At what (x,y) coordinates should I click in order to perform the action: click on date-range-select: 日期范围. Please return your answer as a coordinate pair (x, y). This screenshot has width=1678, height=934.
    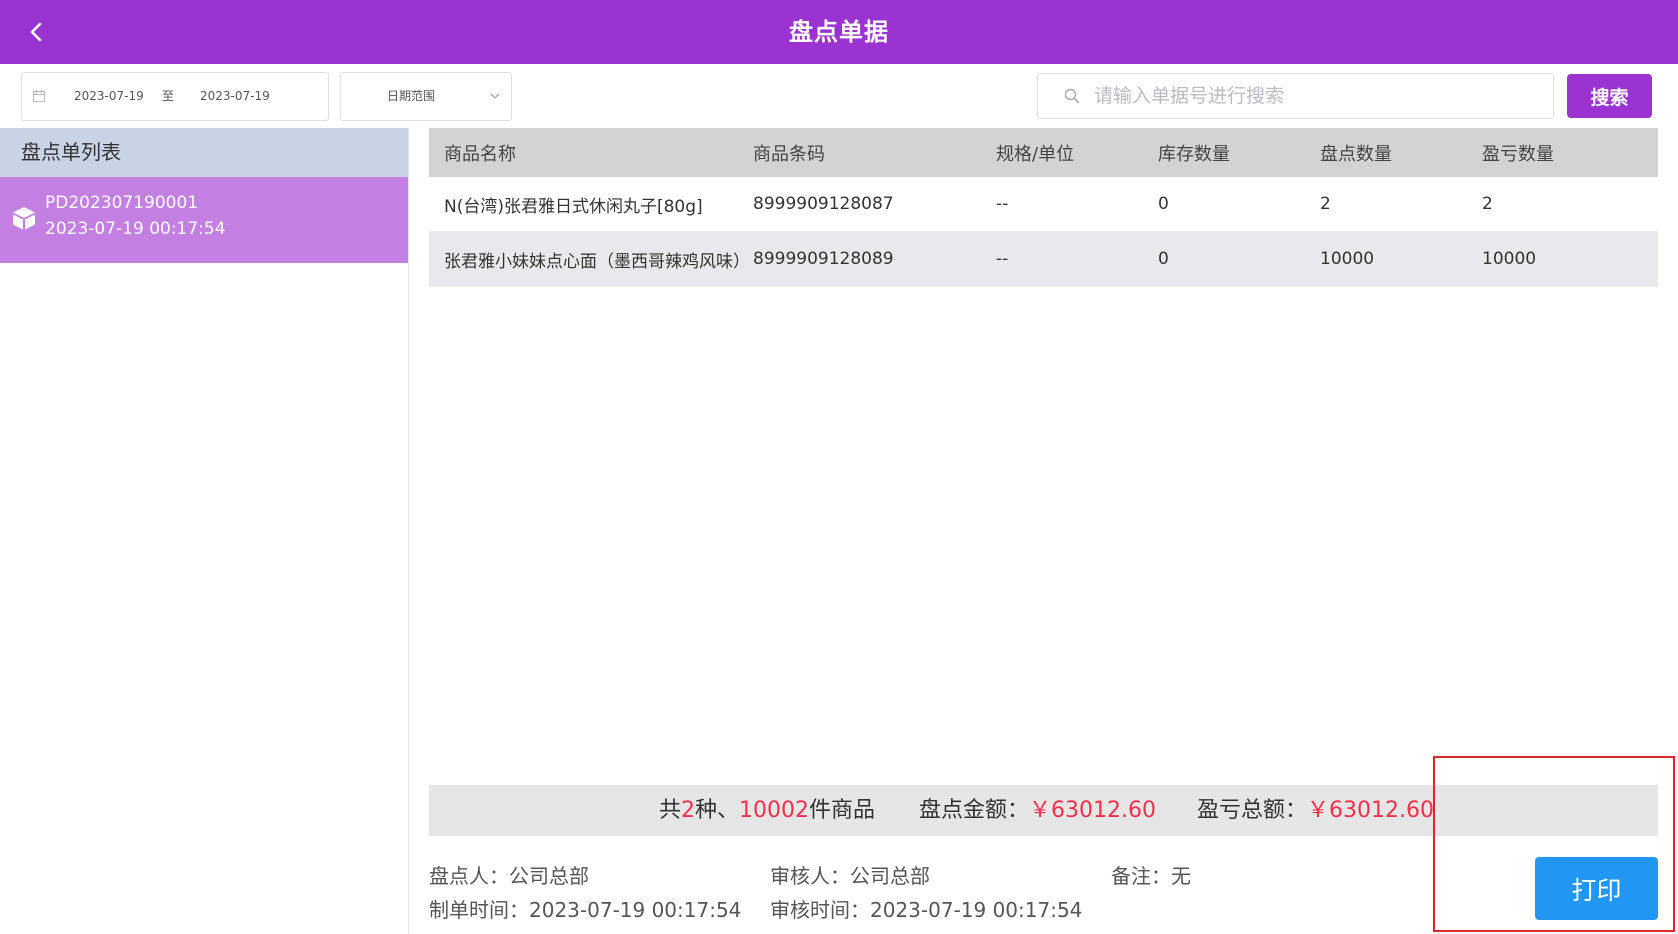
    Looking at the image, I should click on (426, 96).